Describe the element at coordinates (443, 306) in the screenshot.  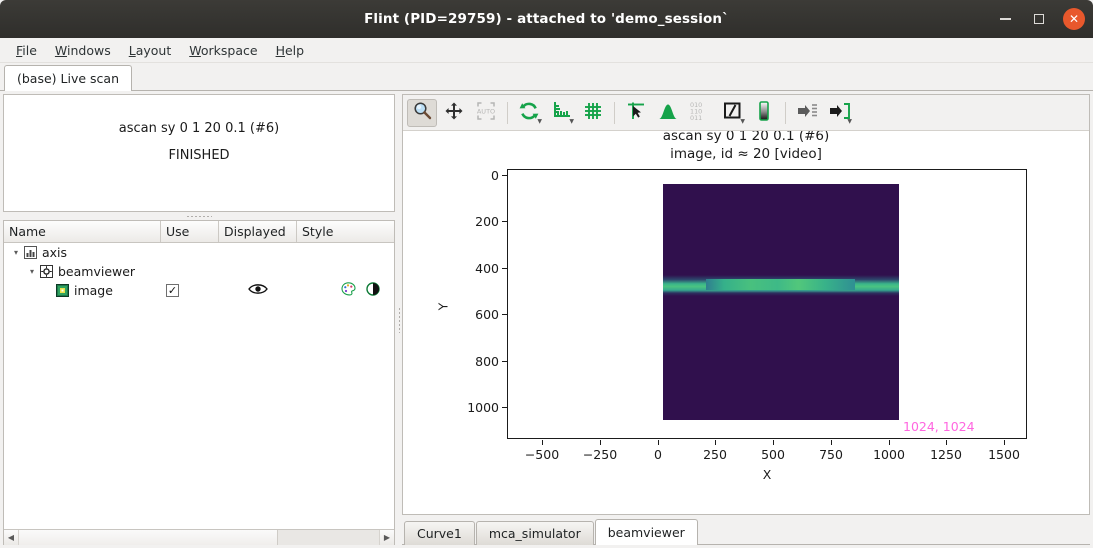
I see `y-axis-label: Y` at that location.